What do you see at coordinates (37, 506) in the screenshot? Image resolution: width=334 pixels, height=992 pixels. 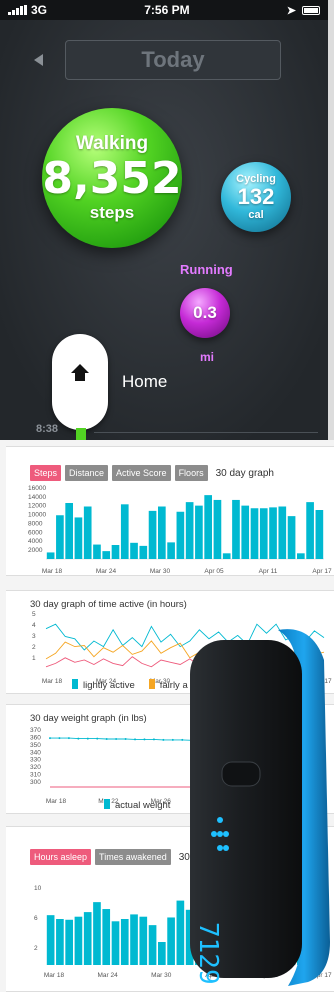 I see `y-tick-label: 12000` at bounding box center [37, 506].